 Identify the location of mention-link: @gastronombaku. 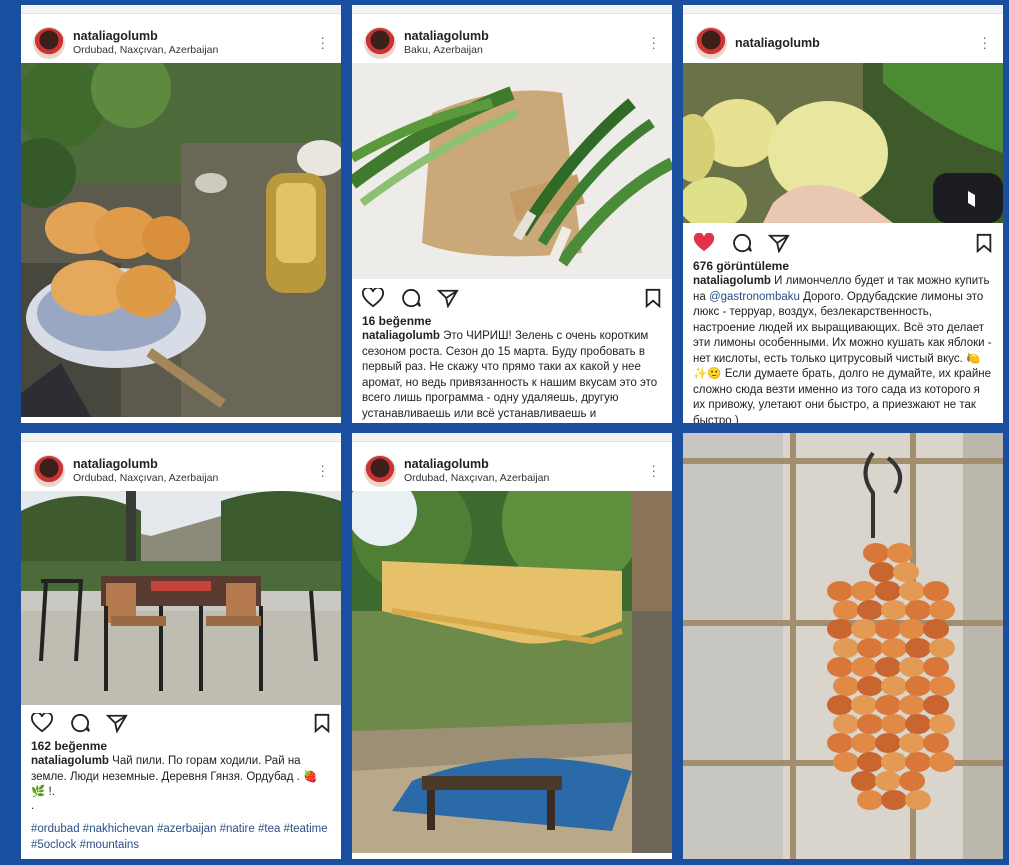
(754, 297).